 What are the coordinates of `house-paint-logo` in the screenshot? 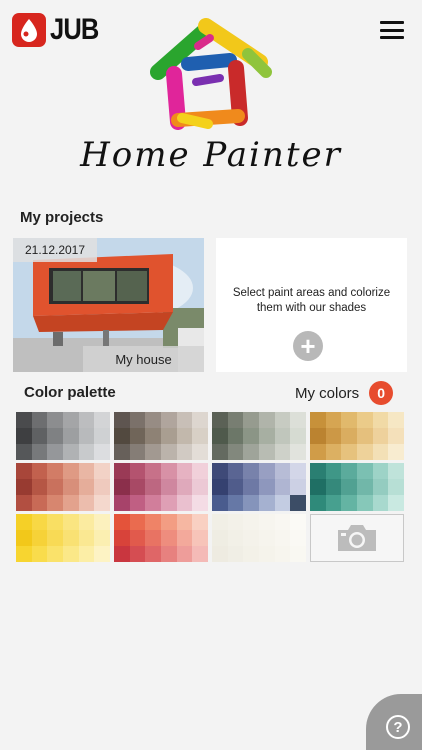 It's located at (211, 79).